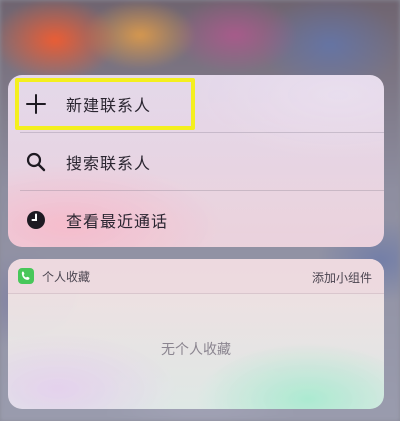 Image resolution: width=400 pixels, height=421 pixels. I want to click on widget-header: 个人收藏 添加小组件, so click(196, 276).